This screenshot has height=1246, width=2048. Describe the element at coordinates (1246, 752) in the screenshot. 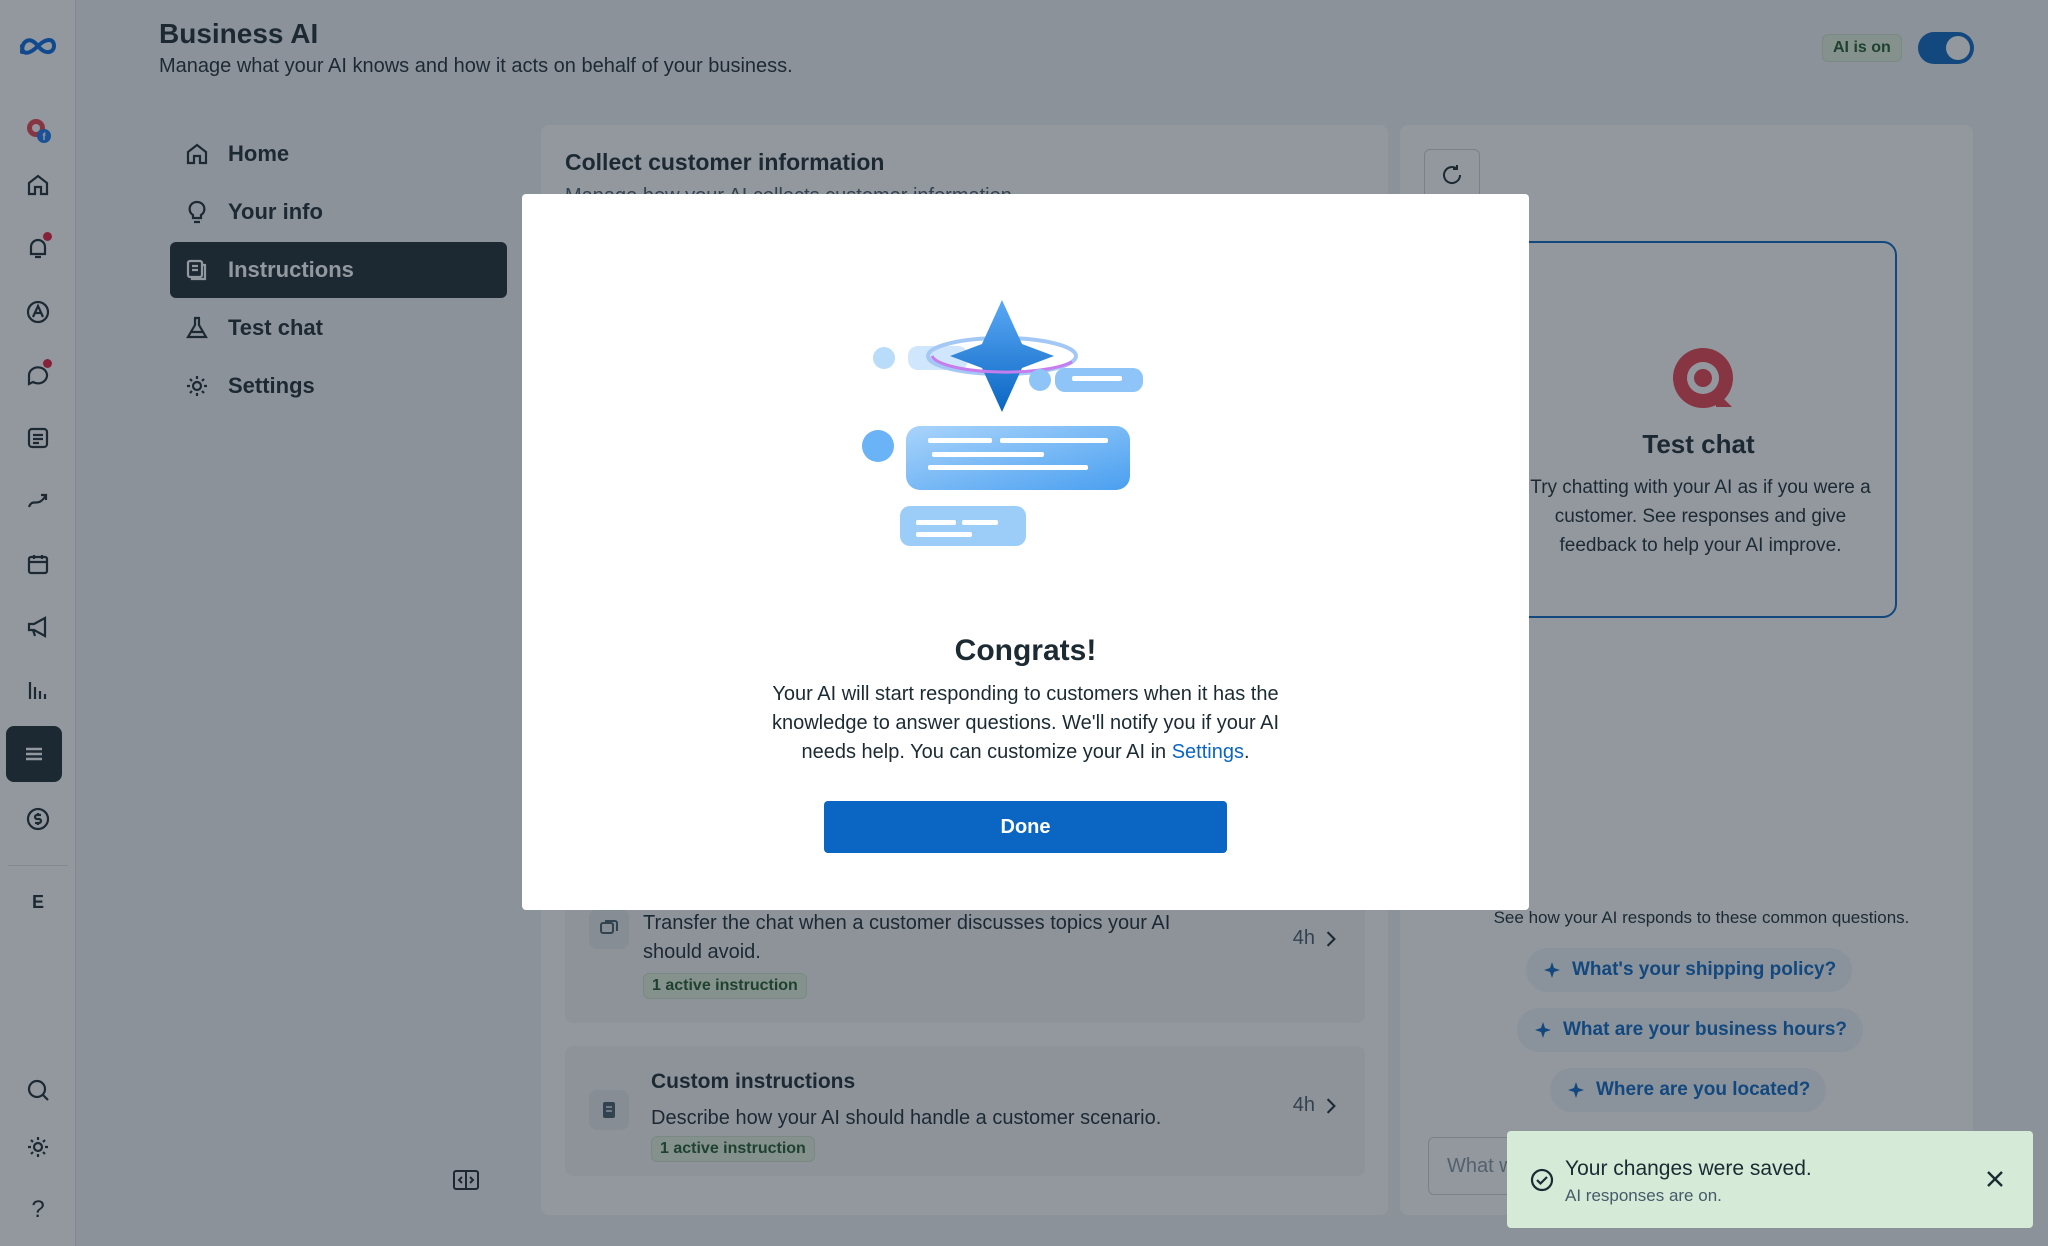

I see `dialog-body-end: .` at that location.